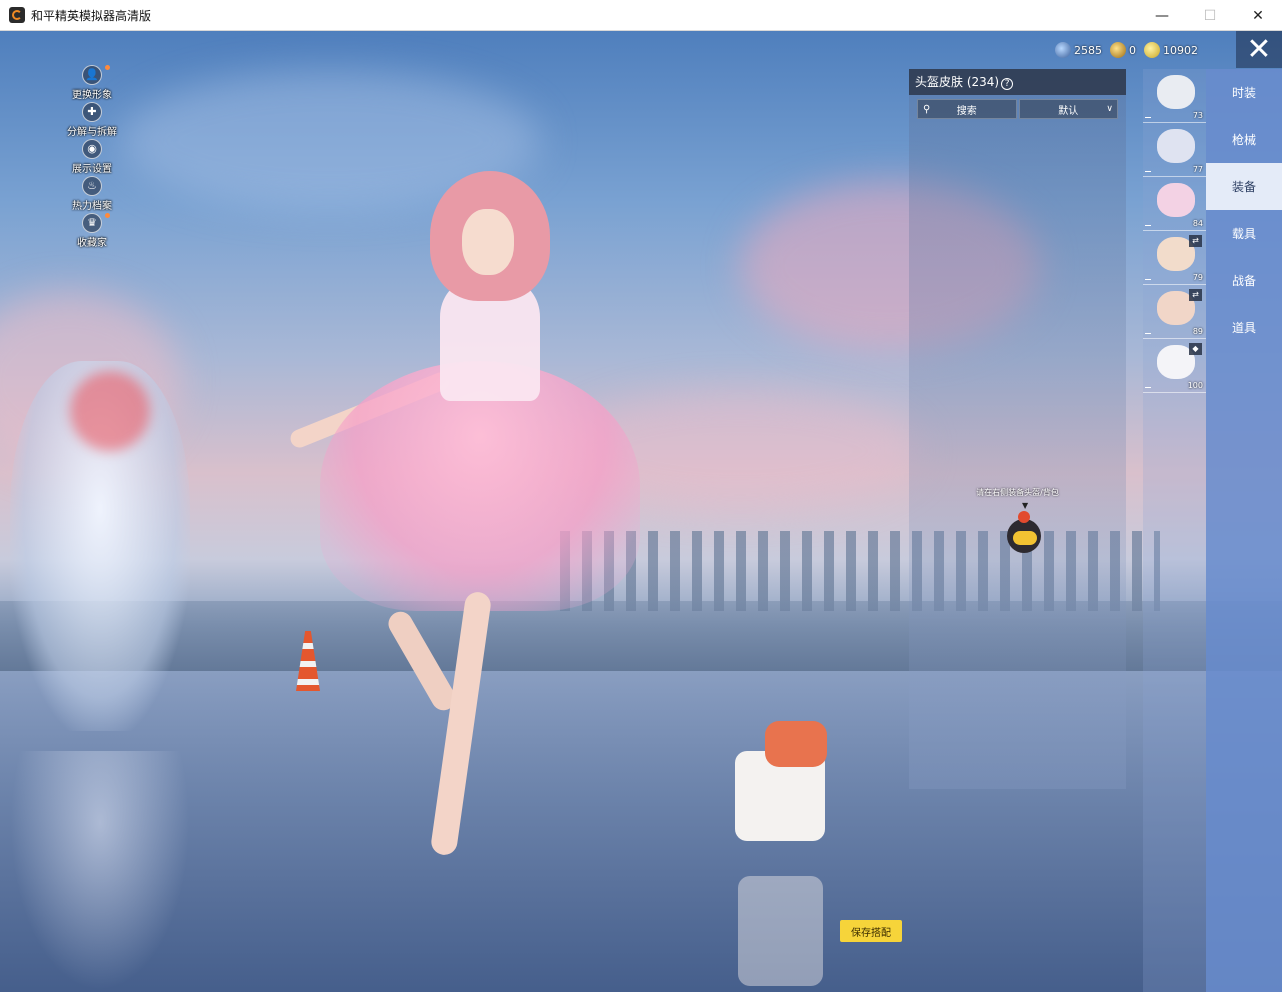  I want to click on horse-reflection, so click(100, 871).